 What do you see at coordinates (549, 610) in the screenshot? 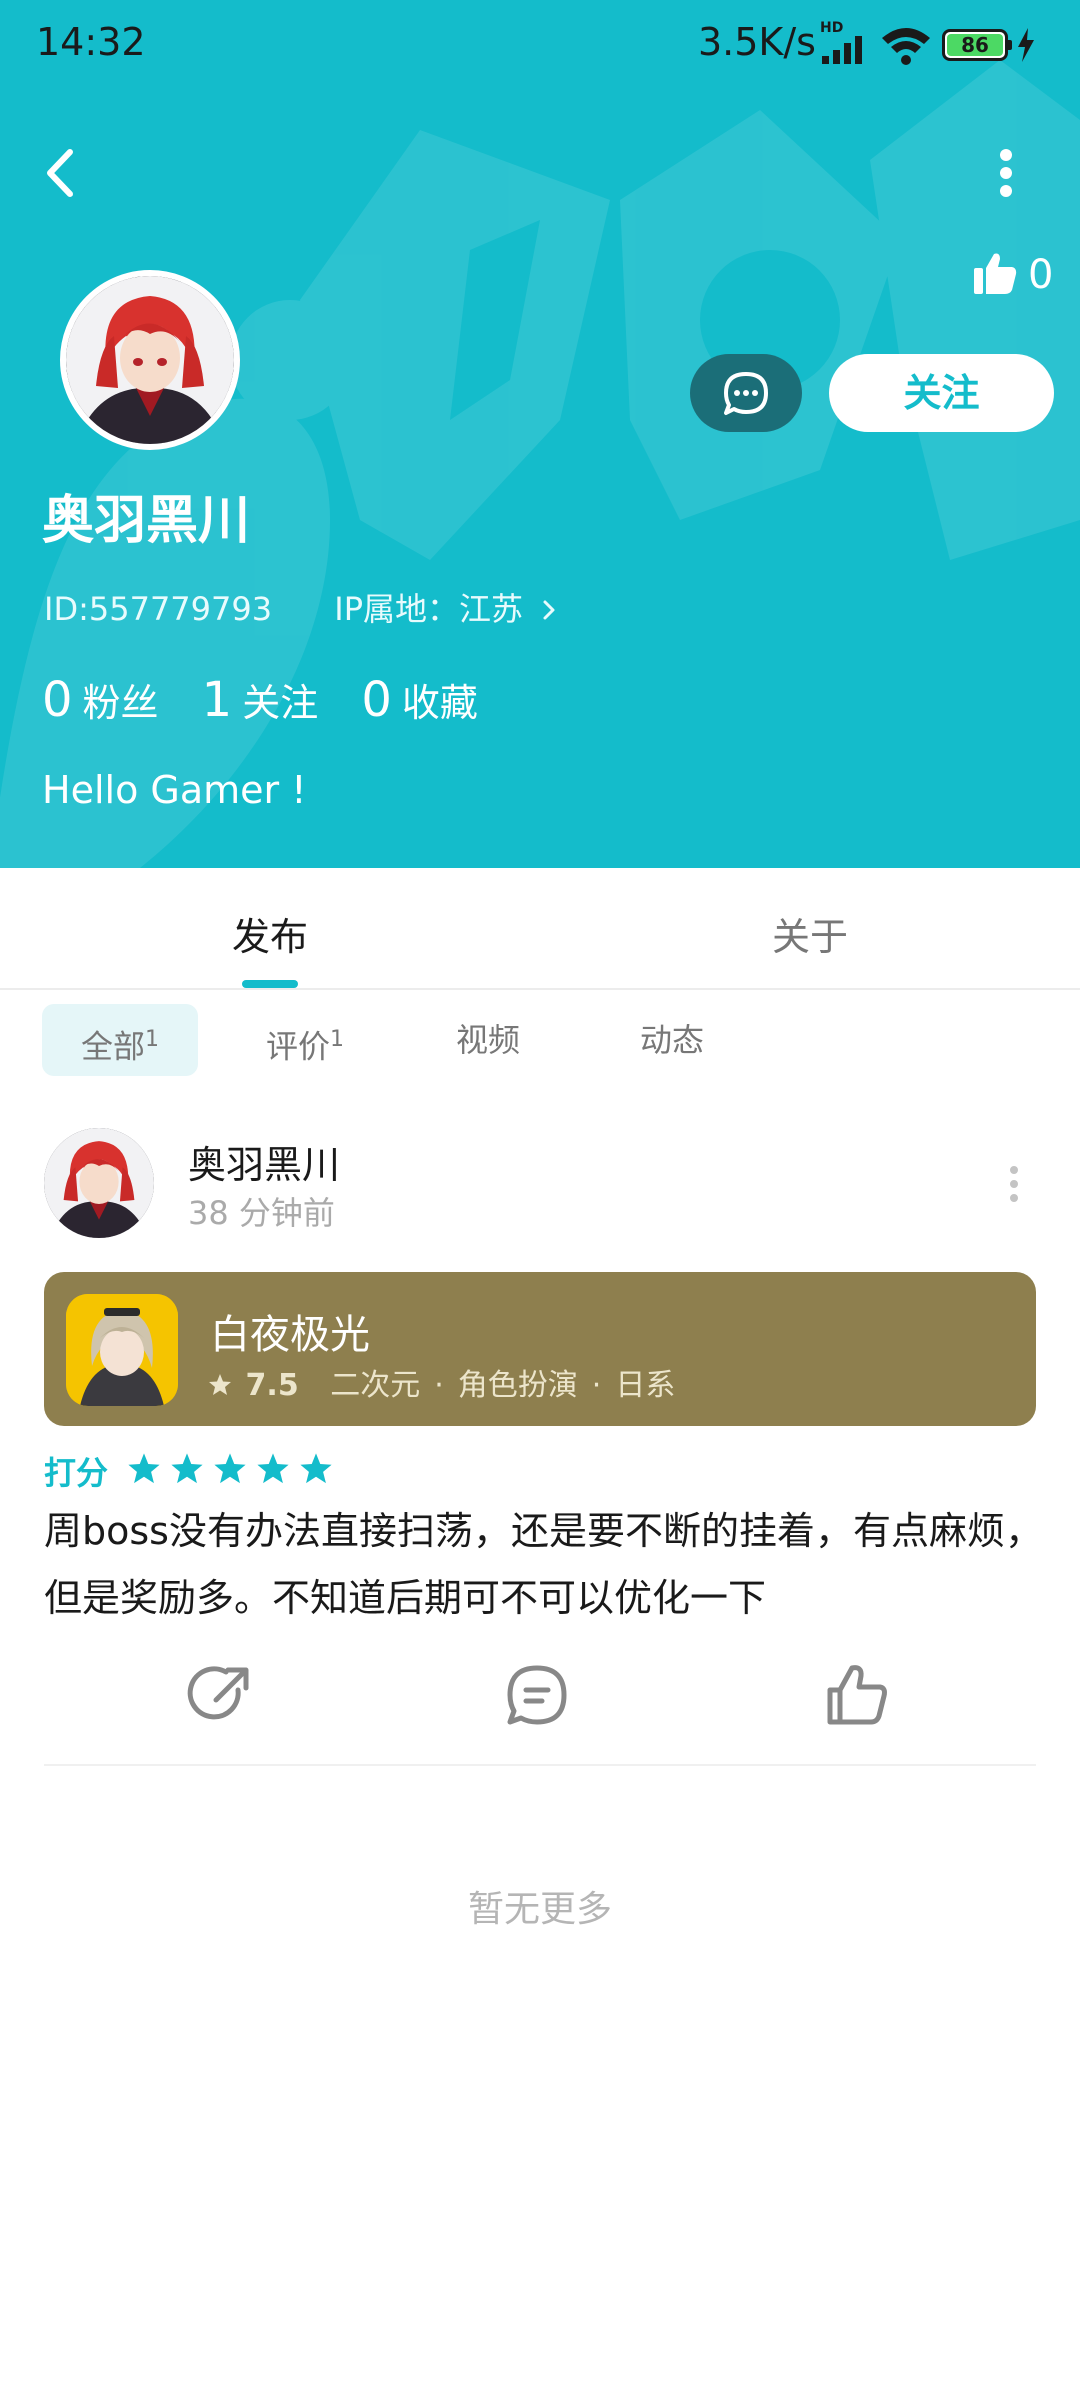
I see `chevron-right-icon` at bounding box center [549, 610].